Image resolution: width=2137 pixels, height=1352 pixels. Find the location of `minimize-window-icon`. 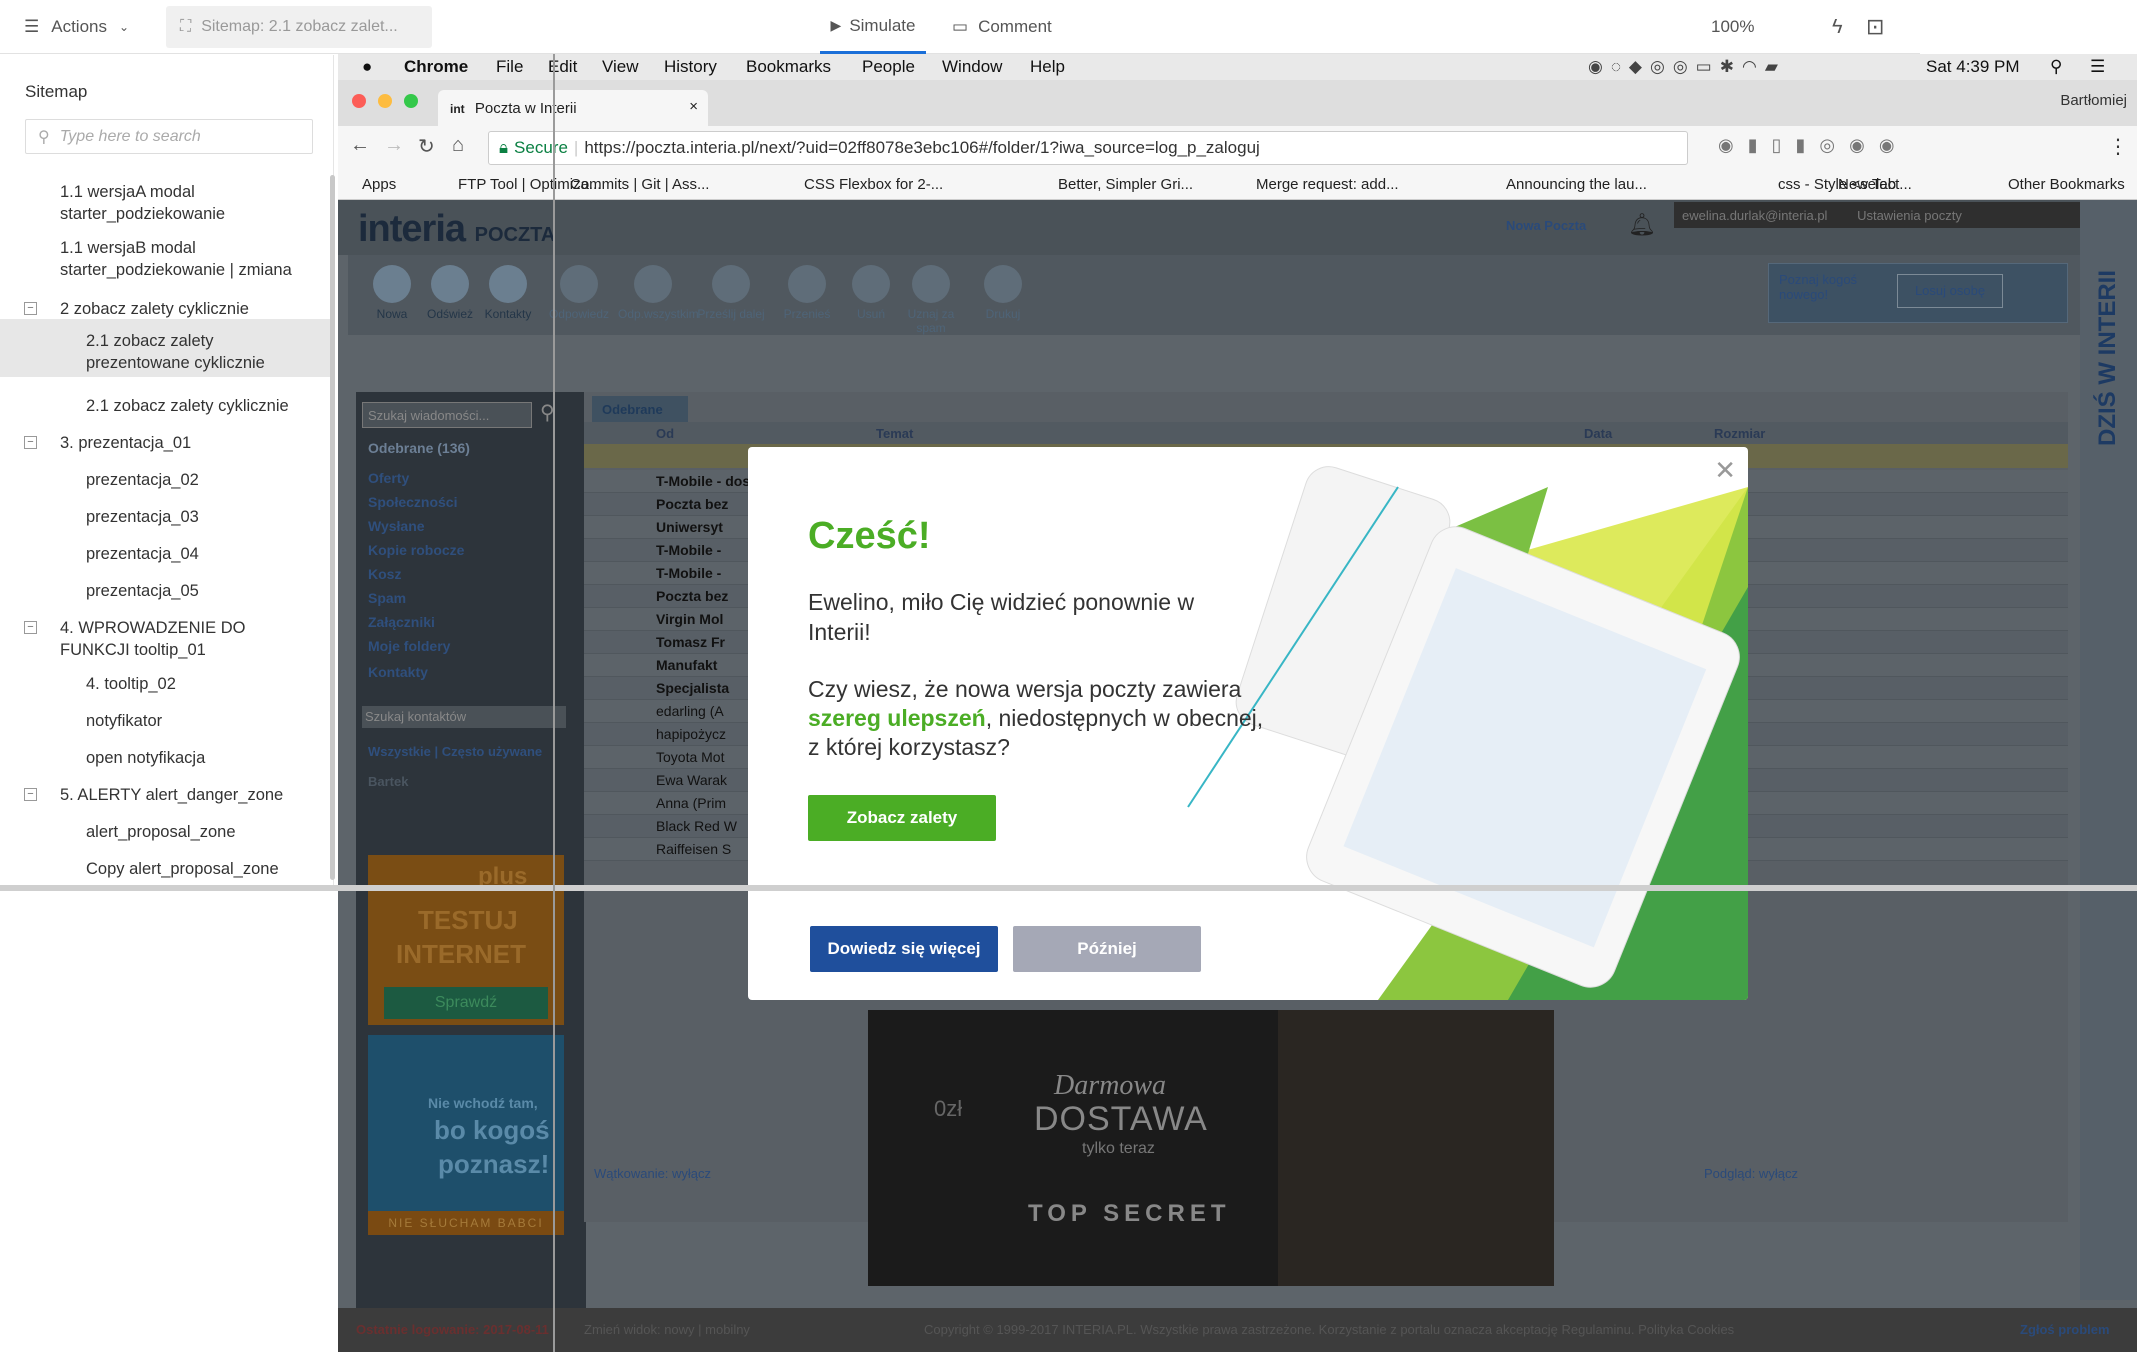

minimize-window-icon is located at coordinates (385, 101).